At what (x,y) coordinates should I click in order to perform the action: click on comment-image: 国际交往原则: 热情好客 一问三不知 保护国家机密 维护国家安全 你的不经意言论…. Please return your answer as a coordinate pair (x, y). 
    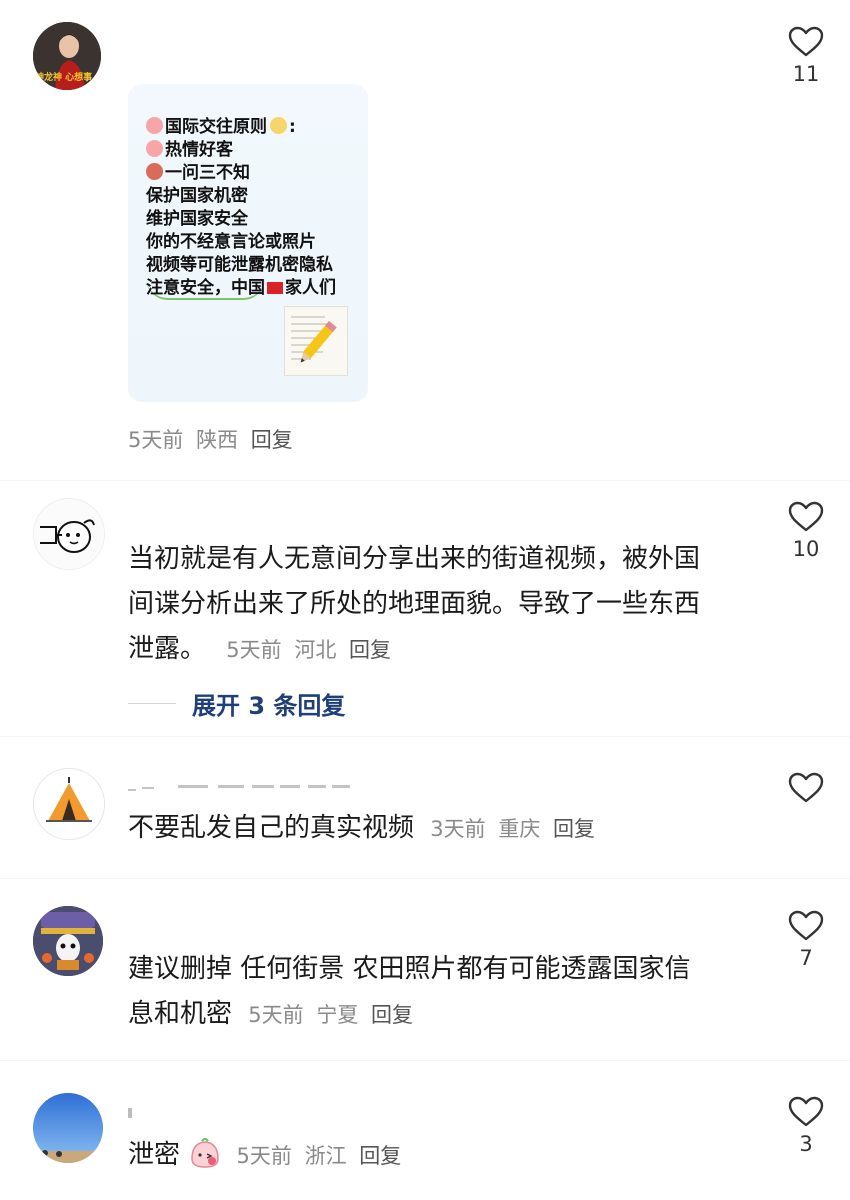
    Looking at the image, I should click on (248, 243).